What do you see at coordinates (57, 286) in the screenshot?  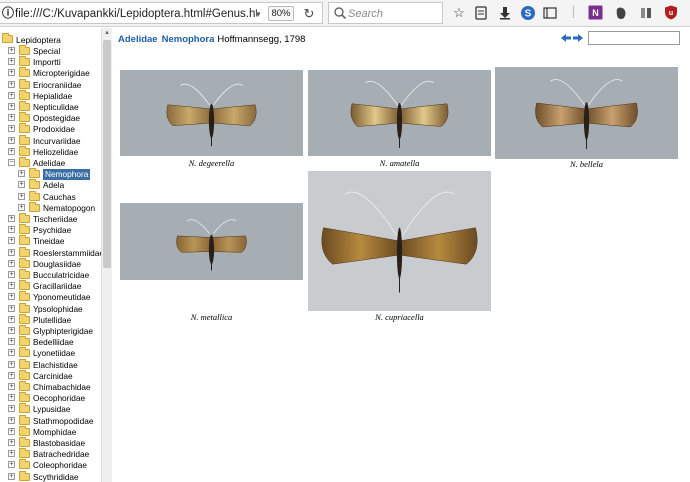 I see `tree-item-label: Gracillariidae` at bounding box center [57, 286].